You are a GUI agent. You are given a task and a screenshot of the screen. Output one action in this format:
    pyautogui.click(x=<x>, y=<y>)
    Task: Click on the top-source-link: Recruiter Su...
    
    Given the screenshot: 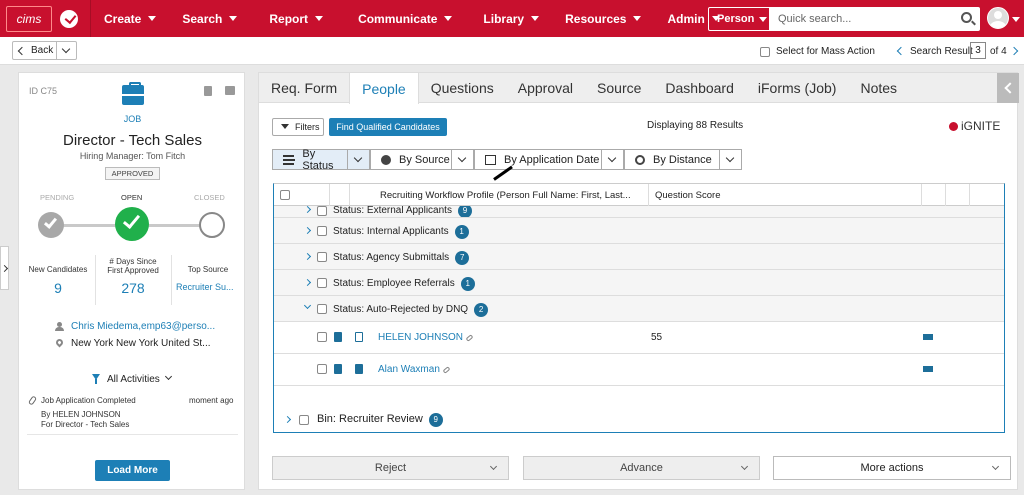 What is the action you would take?
    pyautogui.click(x=205, y=287)
    